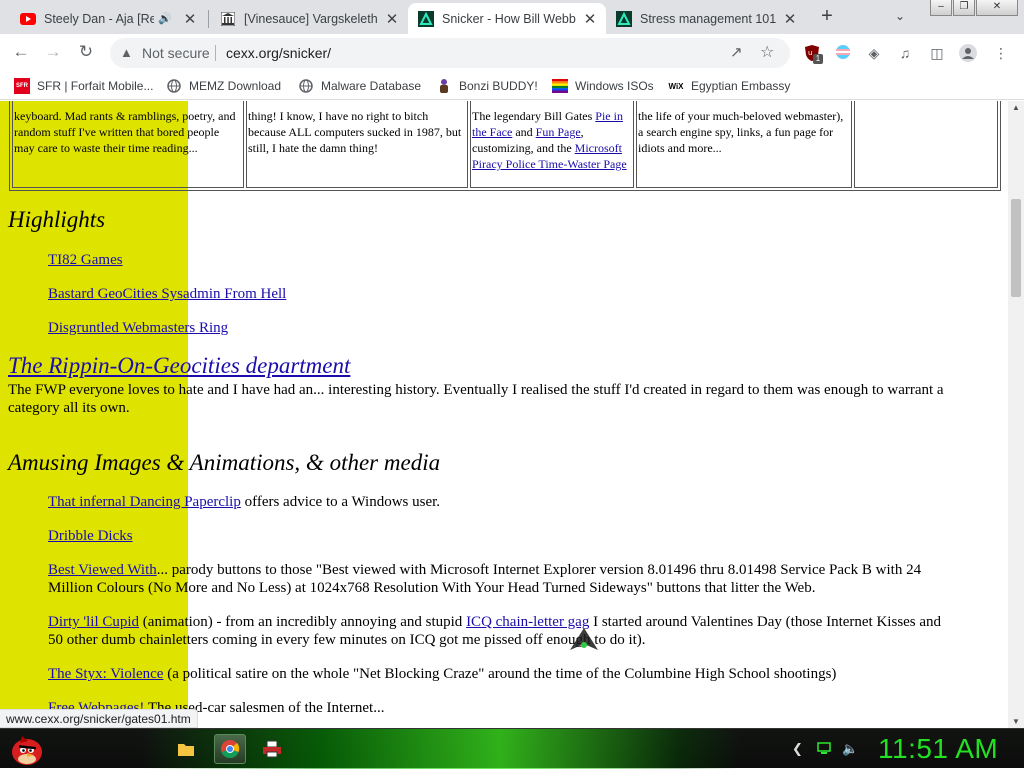 Image resolution: width=1024 pixels, height=772 pixels. Describe the element at coordinates (90, 536) in the screenshot. I see `dribble-dicks-link: Dribble Dicks` at that location.